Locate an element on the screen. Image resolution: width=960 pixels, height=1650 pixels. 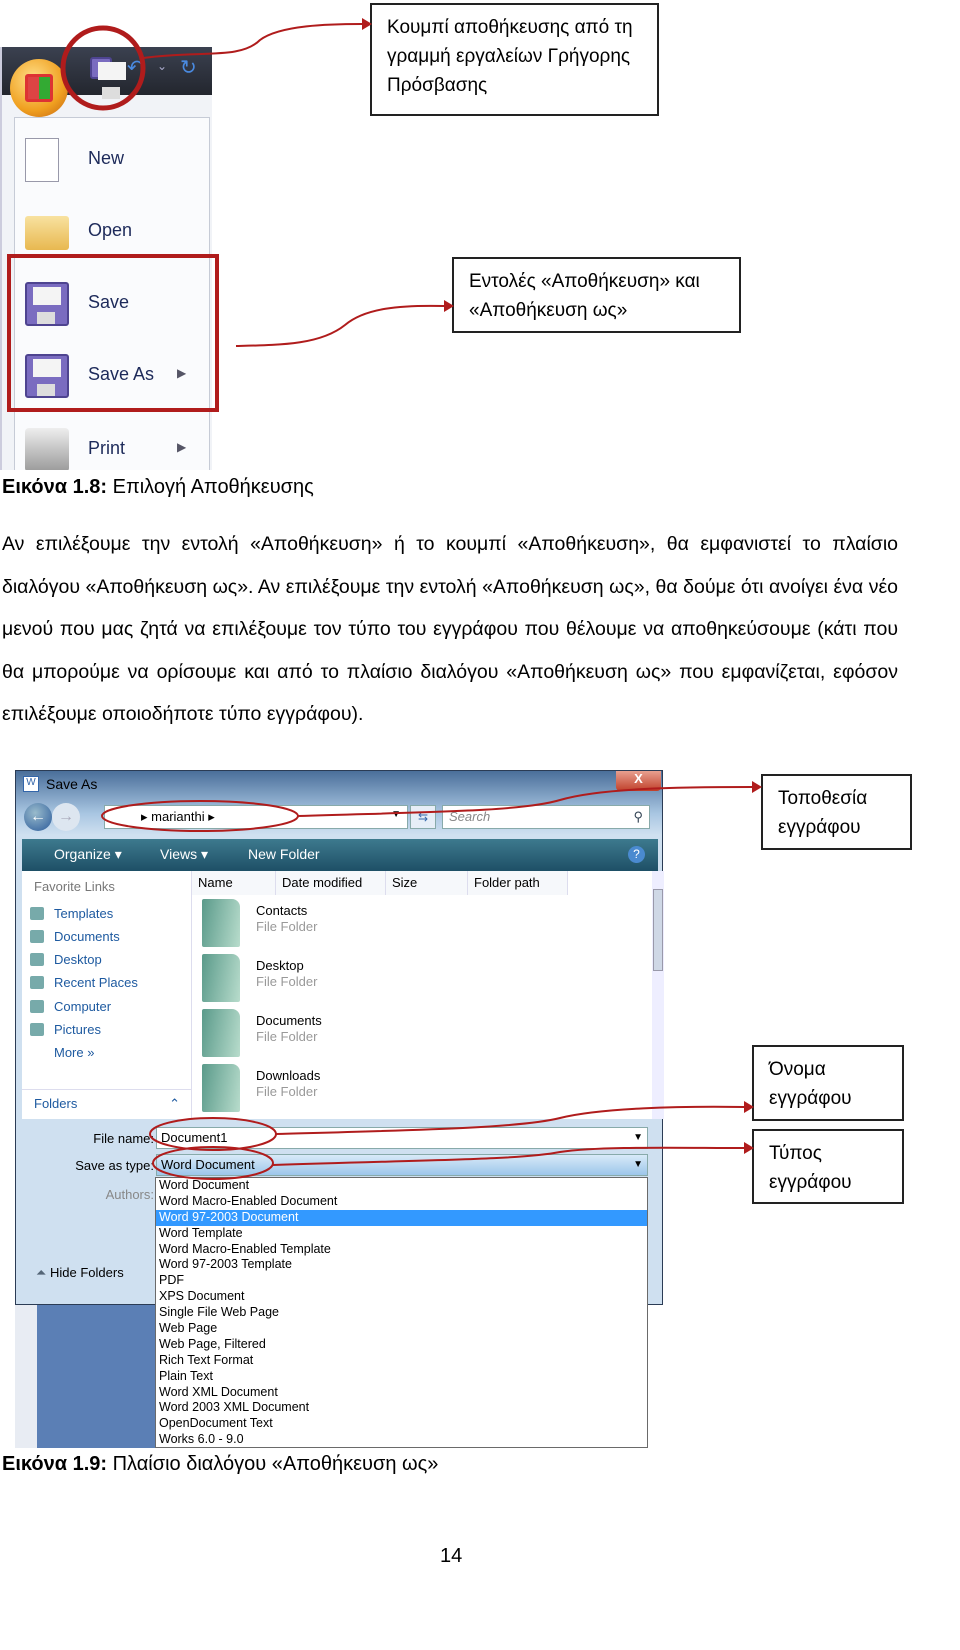
dropdown-option: Word Document is located at coordinates (401, 1186).